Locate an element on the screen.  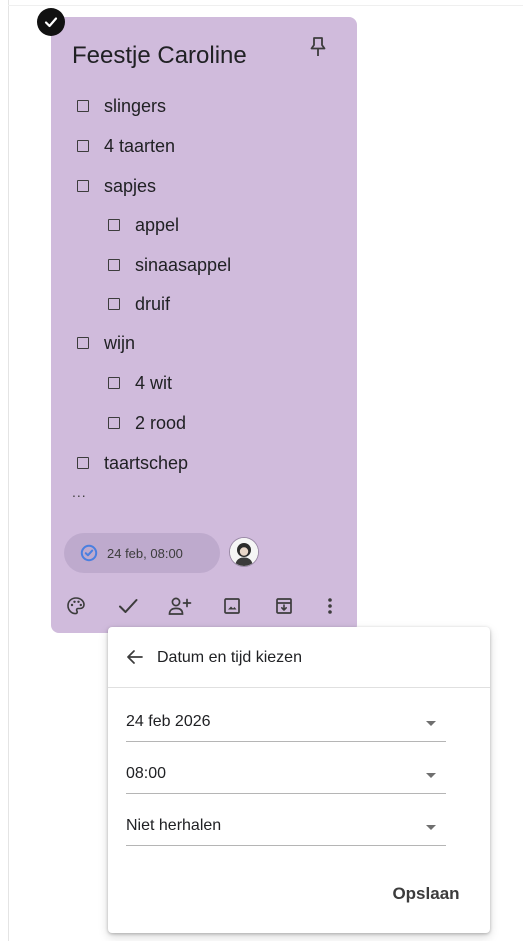
reminder-chip: 24 feb, 08:00 is located at coordinates (142, 553).